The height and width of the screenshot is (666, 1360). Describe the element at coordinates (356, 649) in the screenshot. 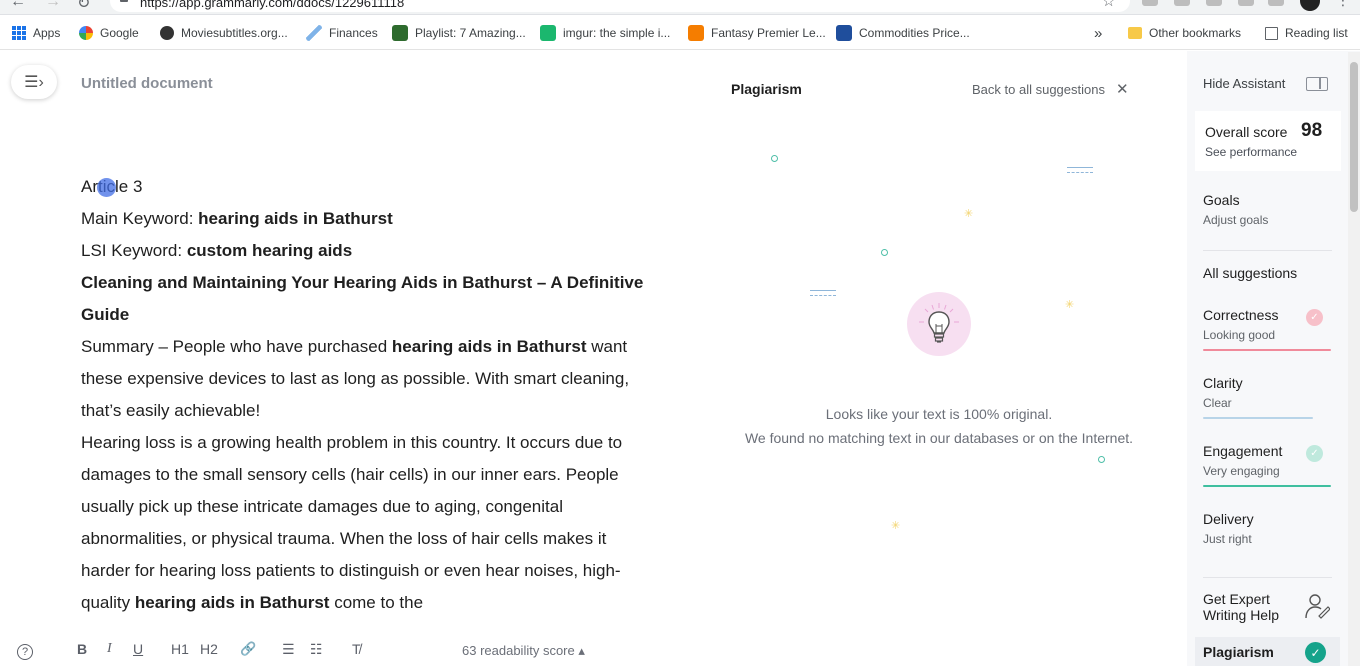

I see `clear-format-icon: T̸` at that location.